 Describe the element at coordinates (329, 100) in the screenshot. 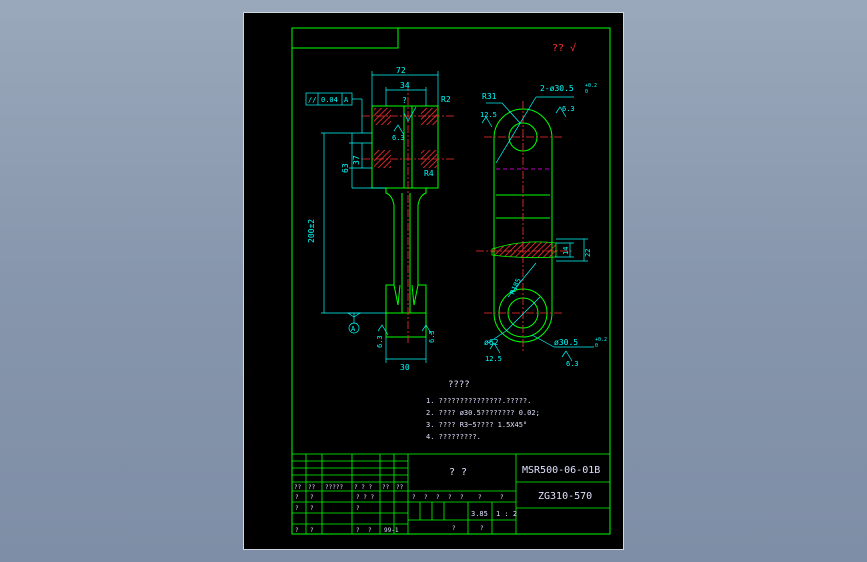

I see `svg-text: 0.04` at that location.